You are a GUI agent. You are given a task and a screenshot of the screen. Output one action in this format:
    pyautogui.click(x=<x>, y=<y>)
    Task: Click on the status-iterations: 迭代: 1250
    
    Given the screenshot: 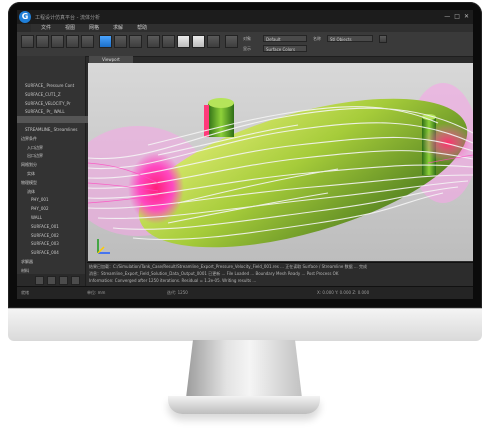 What is the action you would take?
    pyautogui.click(x=177, y=292)
    